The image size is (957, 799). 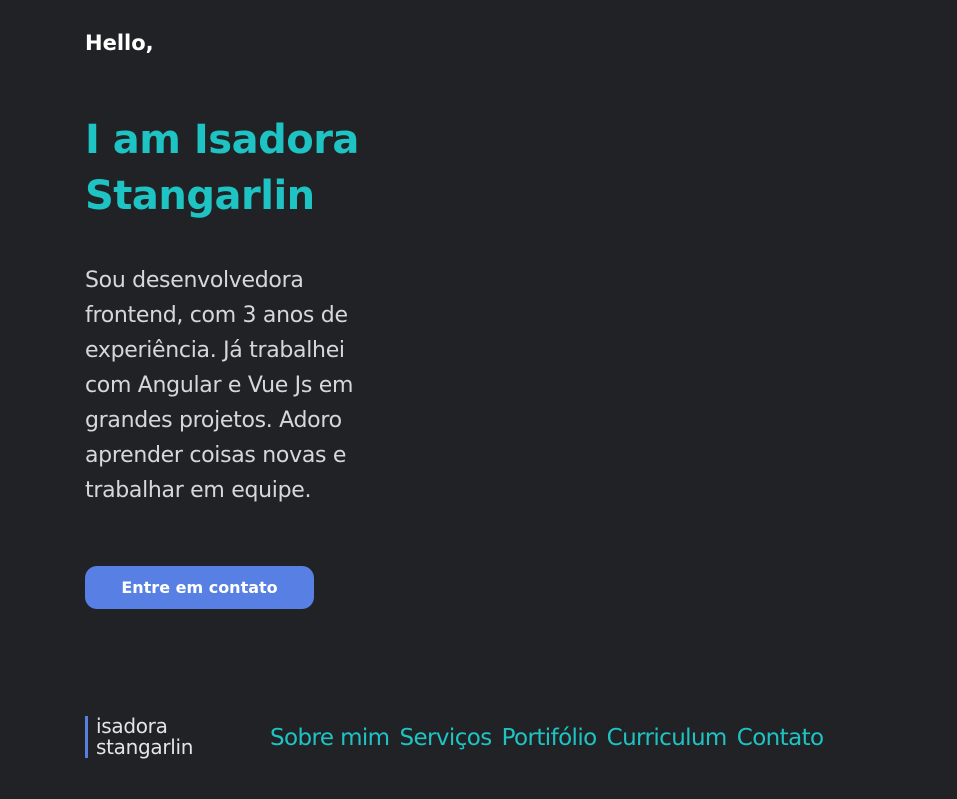 What do you see at coordinates (550, 738) in the screenshot?
I see `nav-link-portifolio: Portifólio` at bounding box center [550, 738].